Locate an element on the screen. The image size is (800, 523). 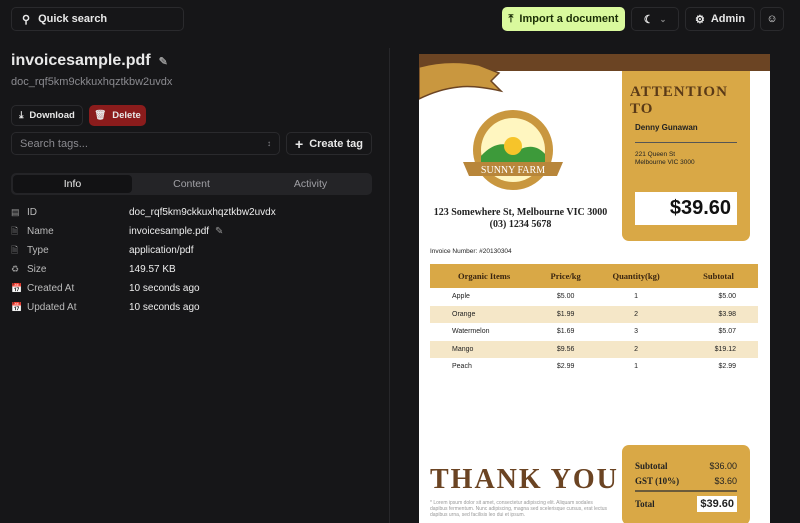
theme-toggle-button: ☾ ⌄ is located at coordinates (655, 19).